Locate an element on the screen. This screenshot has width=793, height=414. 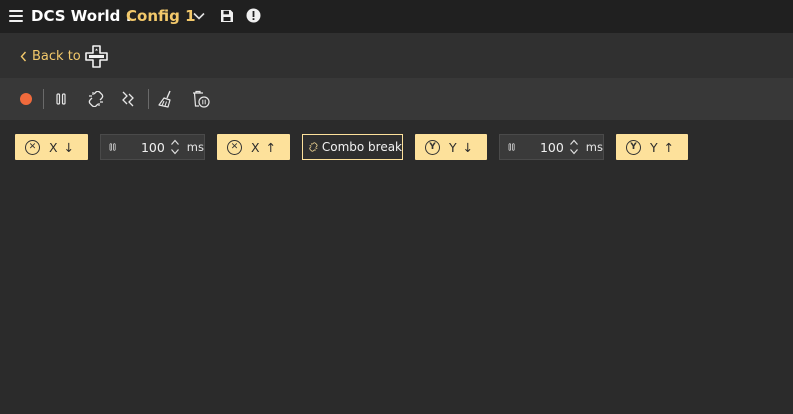
key-chip-x-up: ✕ X ↑ is located at coordinates (253, 147).